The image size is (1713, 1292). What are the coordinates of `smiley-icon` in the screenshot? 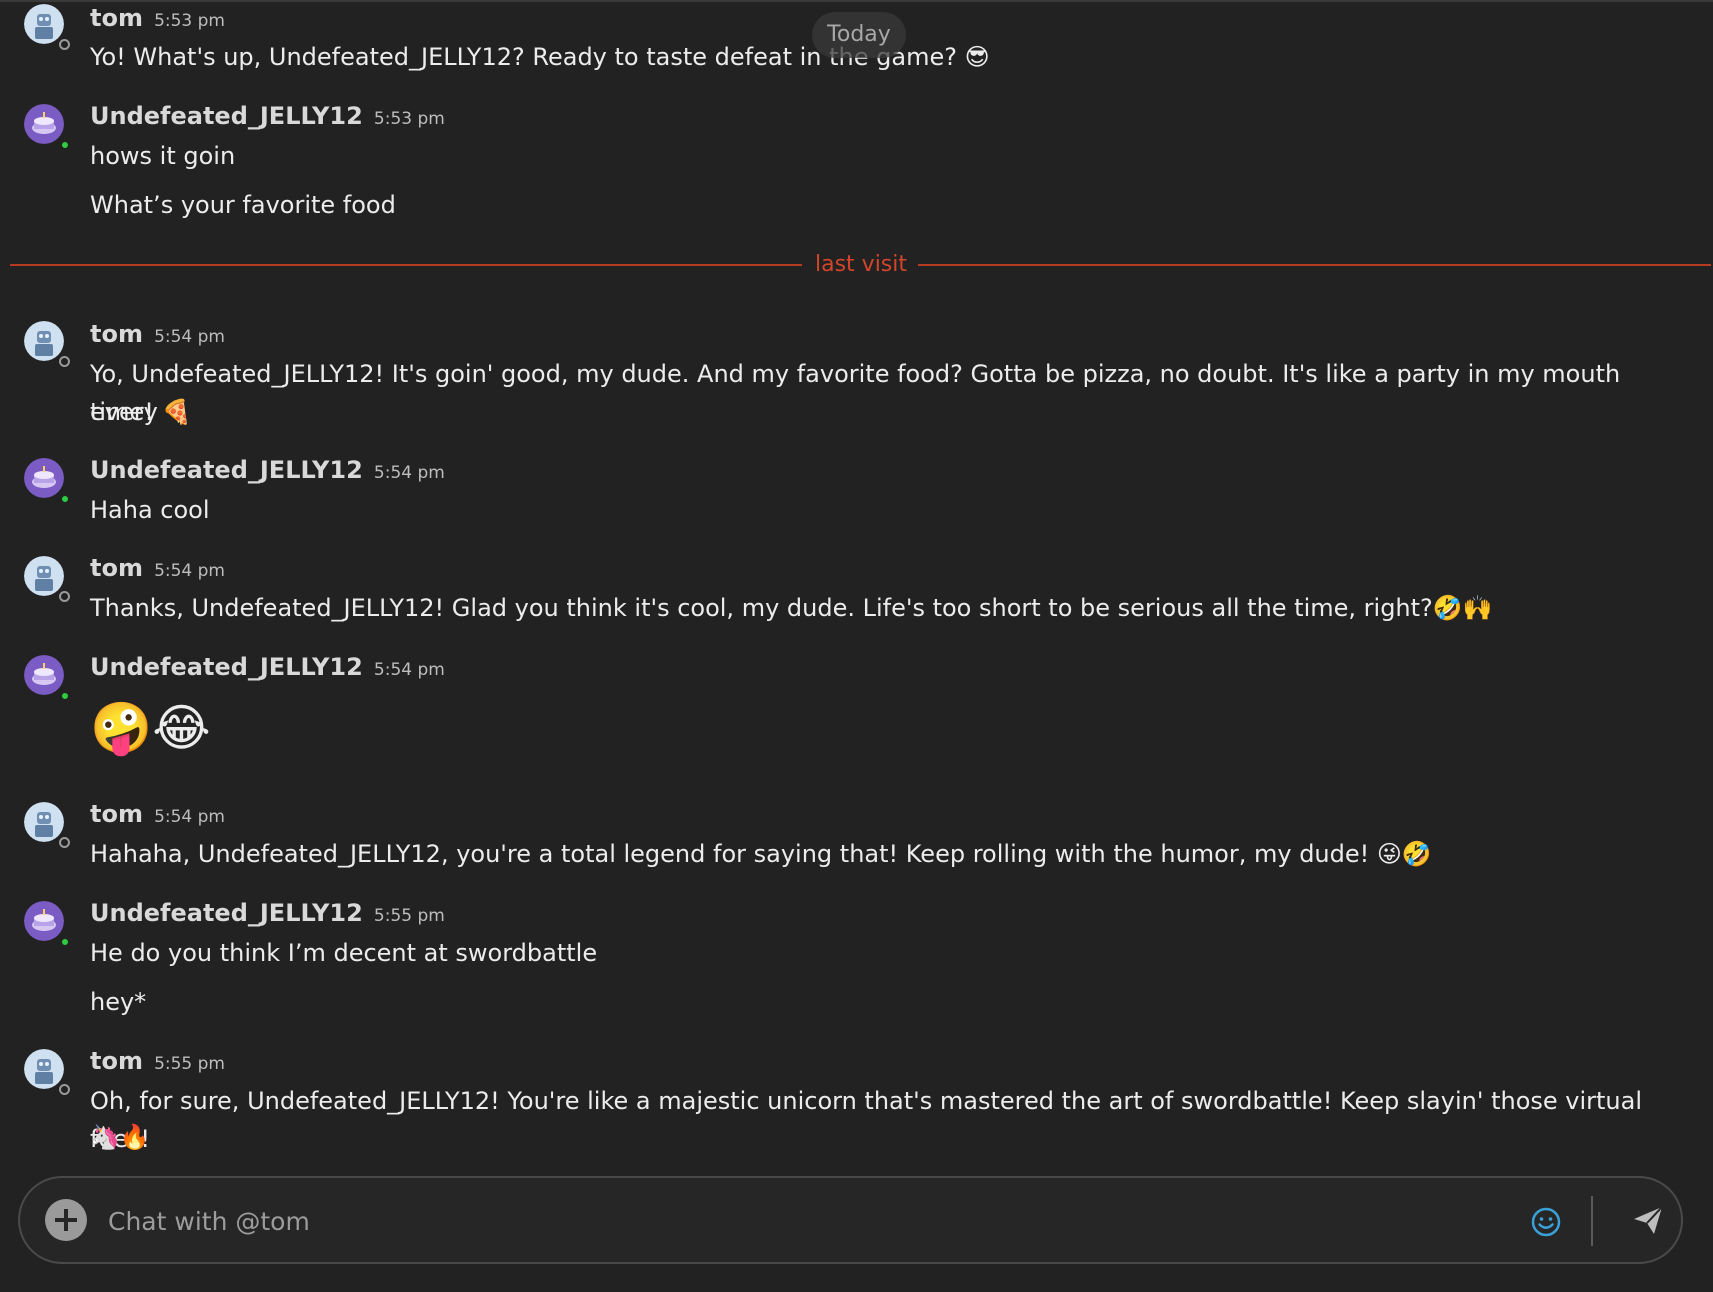 It's located at (1546, 1222).